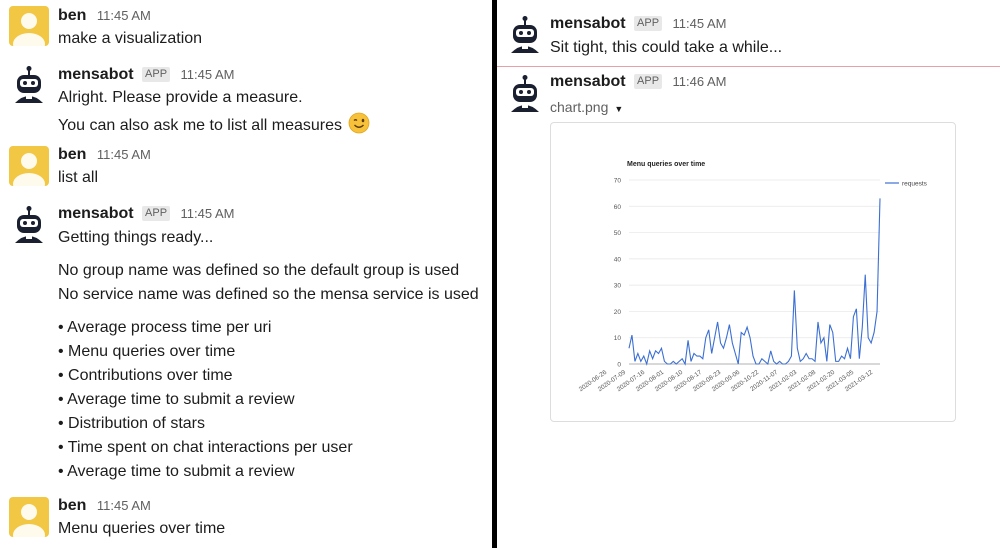 The height and width of the screenshot is (548, 1000). What do you see at coordinates (618, 312) in the screenshot?
I see `y-tick-label: 20` at bounding box center [618, 312].